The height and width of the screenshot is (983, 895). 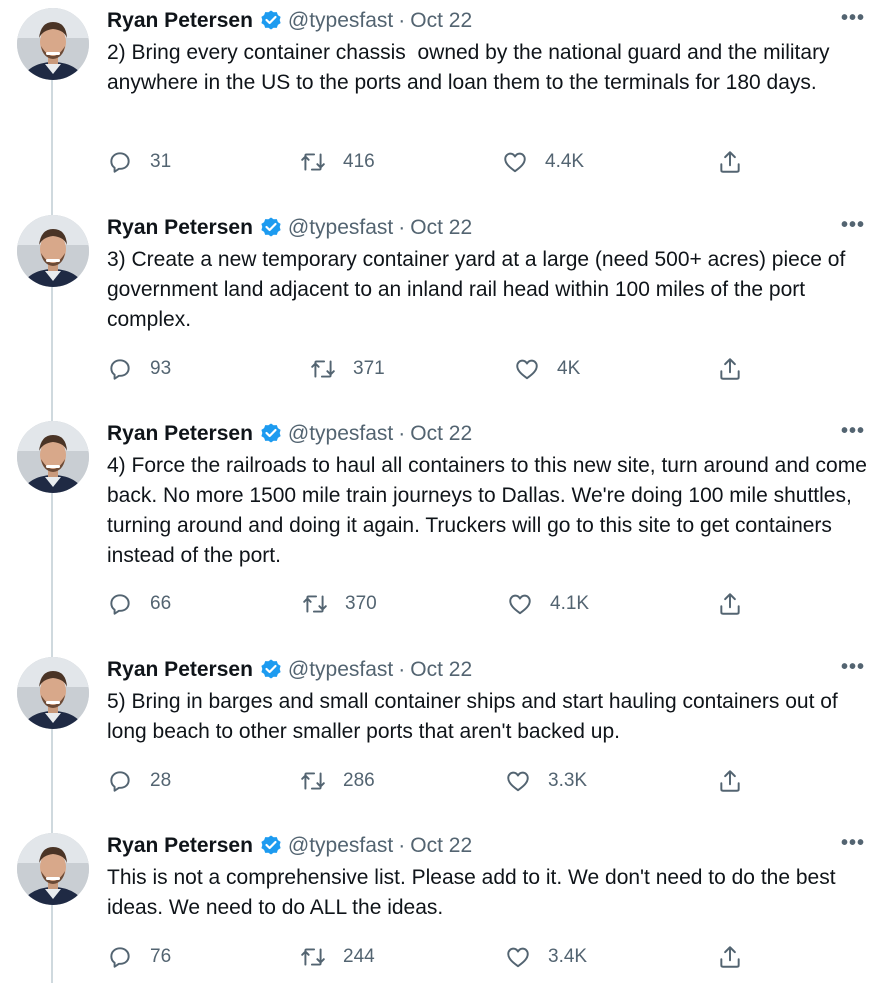 What do you see at coordinates (359, 956) in the screenshot?
I see `retweet-count: 244` at bounding box center [359, 956].